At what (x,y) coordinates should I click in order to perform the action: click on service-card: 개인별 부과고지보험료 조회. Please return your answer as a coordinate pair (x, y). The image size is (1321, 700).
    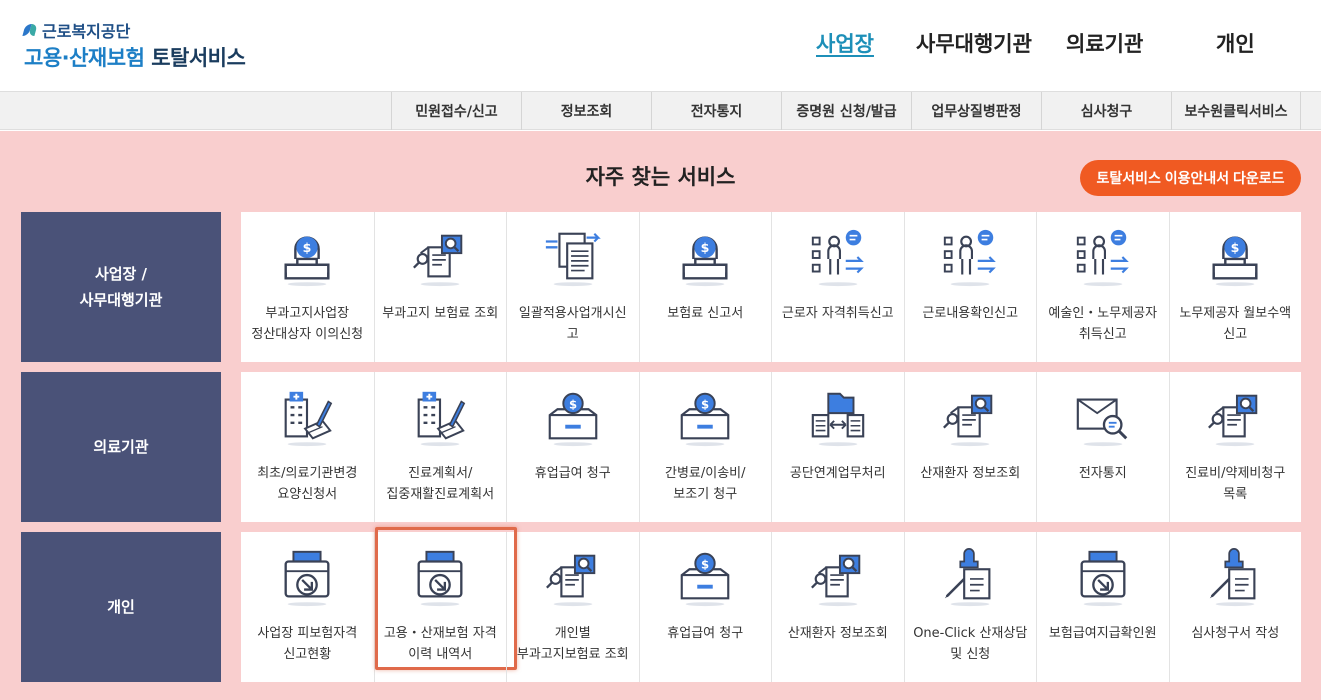
    Looking at the image, I should click on (572, 607).